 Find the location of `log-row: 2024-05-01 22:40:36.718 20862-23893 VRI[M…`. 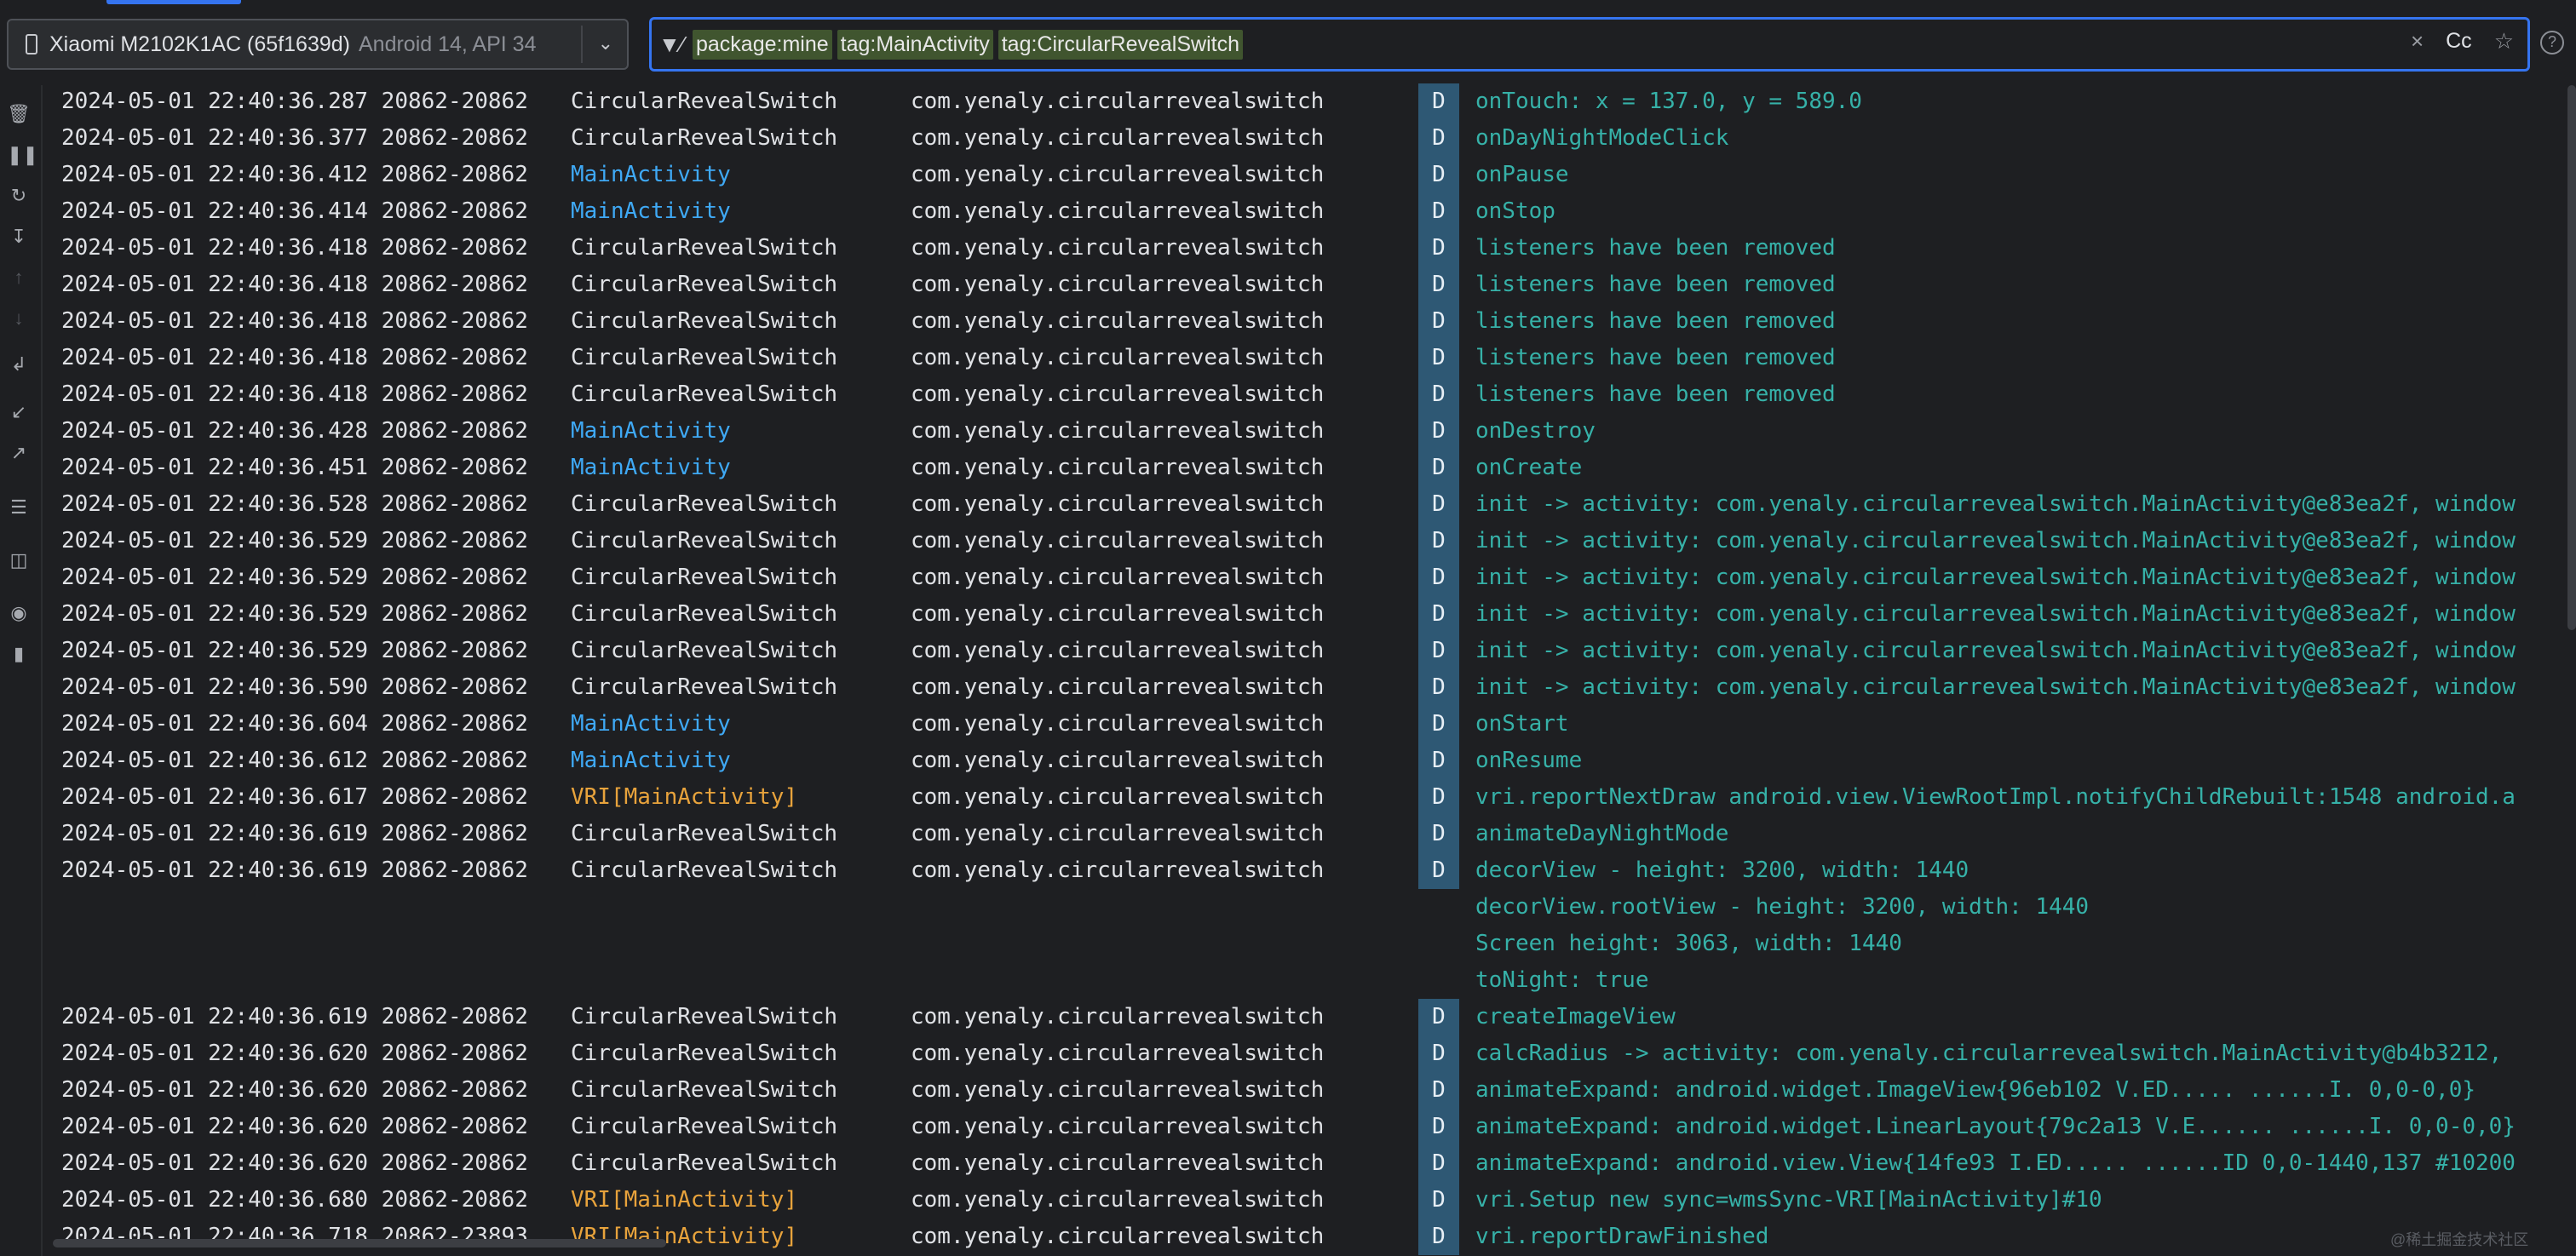

log-row: 2024-05-01 22:40:36.718 20862-23893 VRI[M… is located at coordinates (1310, 1237).